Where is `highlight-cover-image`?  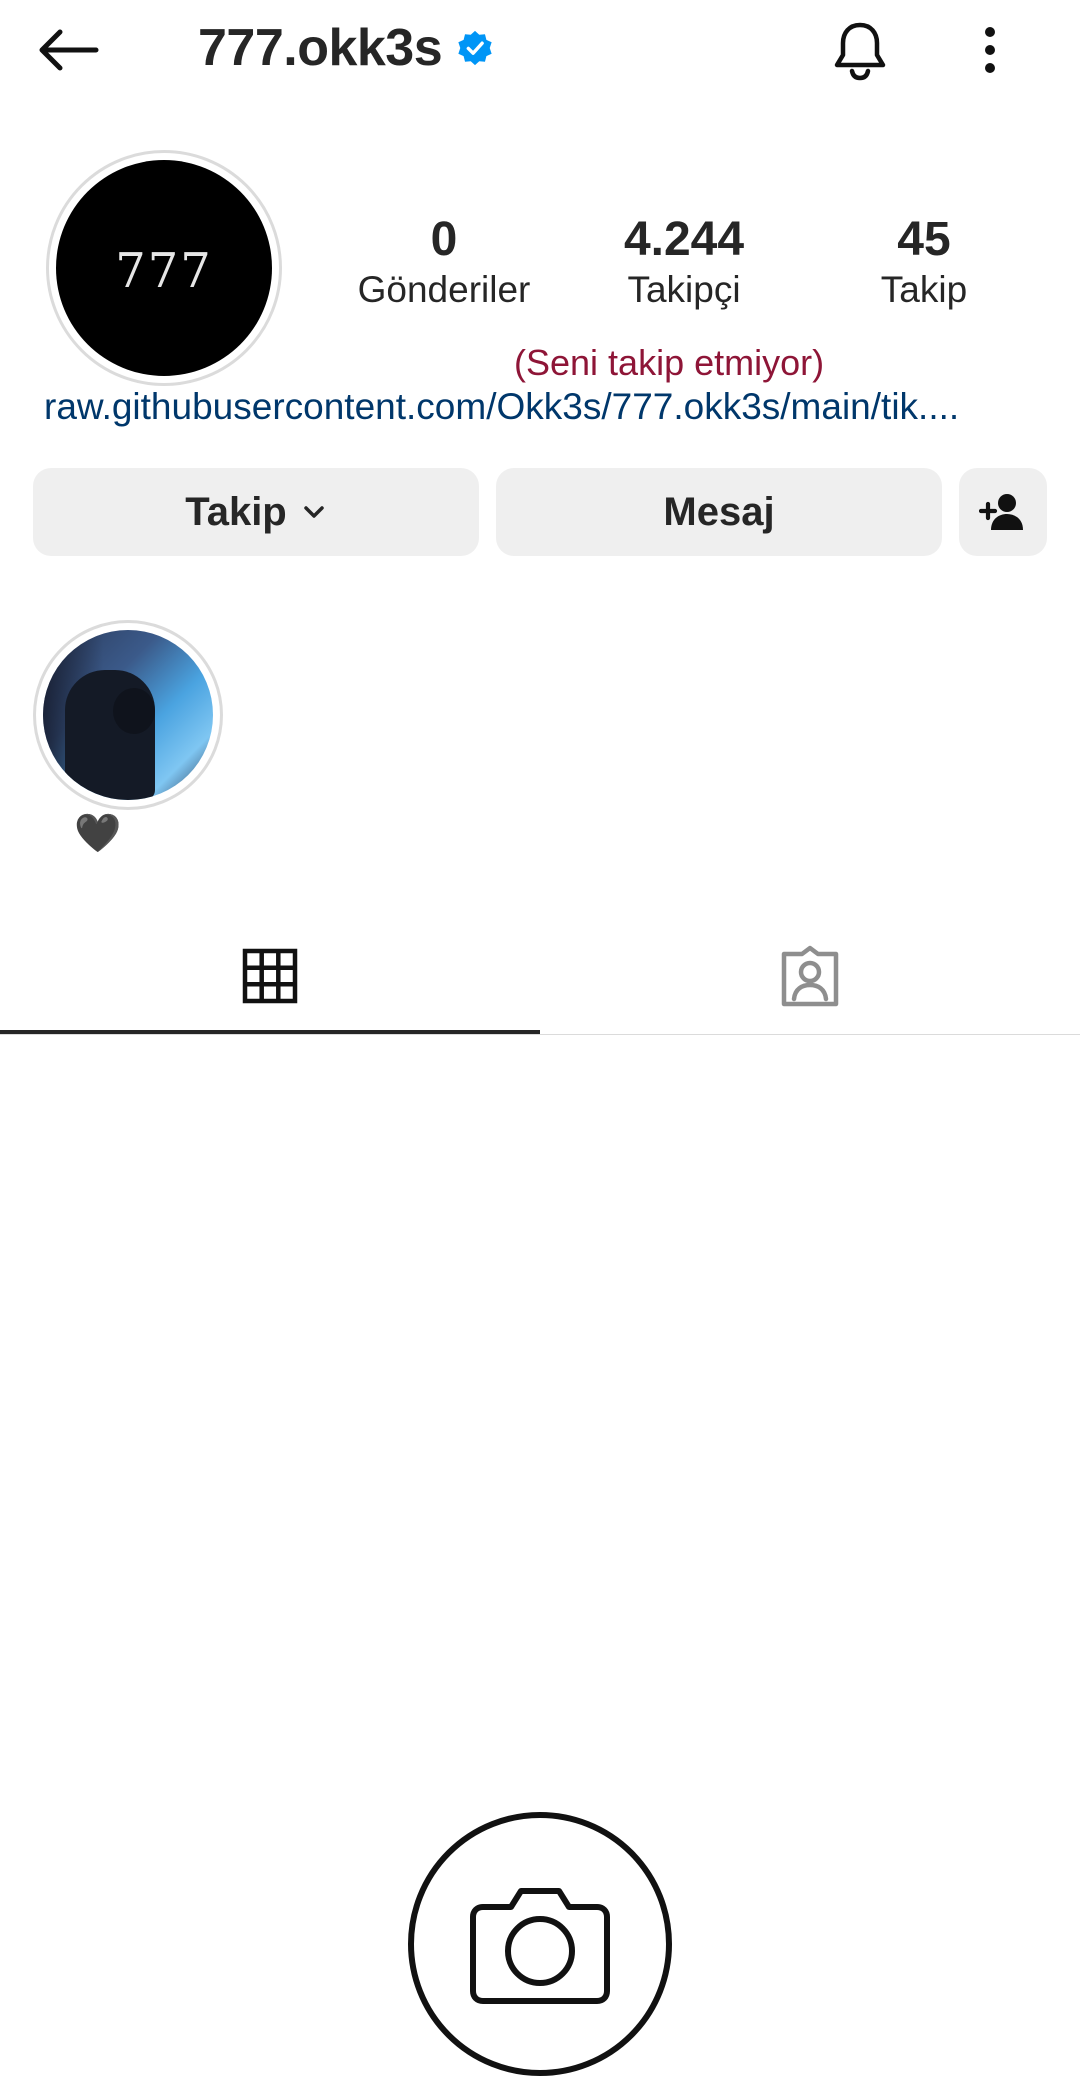 highlight-cover-image is located at coordinates (128, 715).